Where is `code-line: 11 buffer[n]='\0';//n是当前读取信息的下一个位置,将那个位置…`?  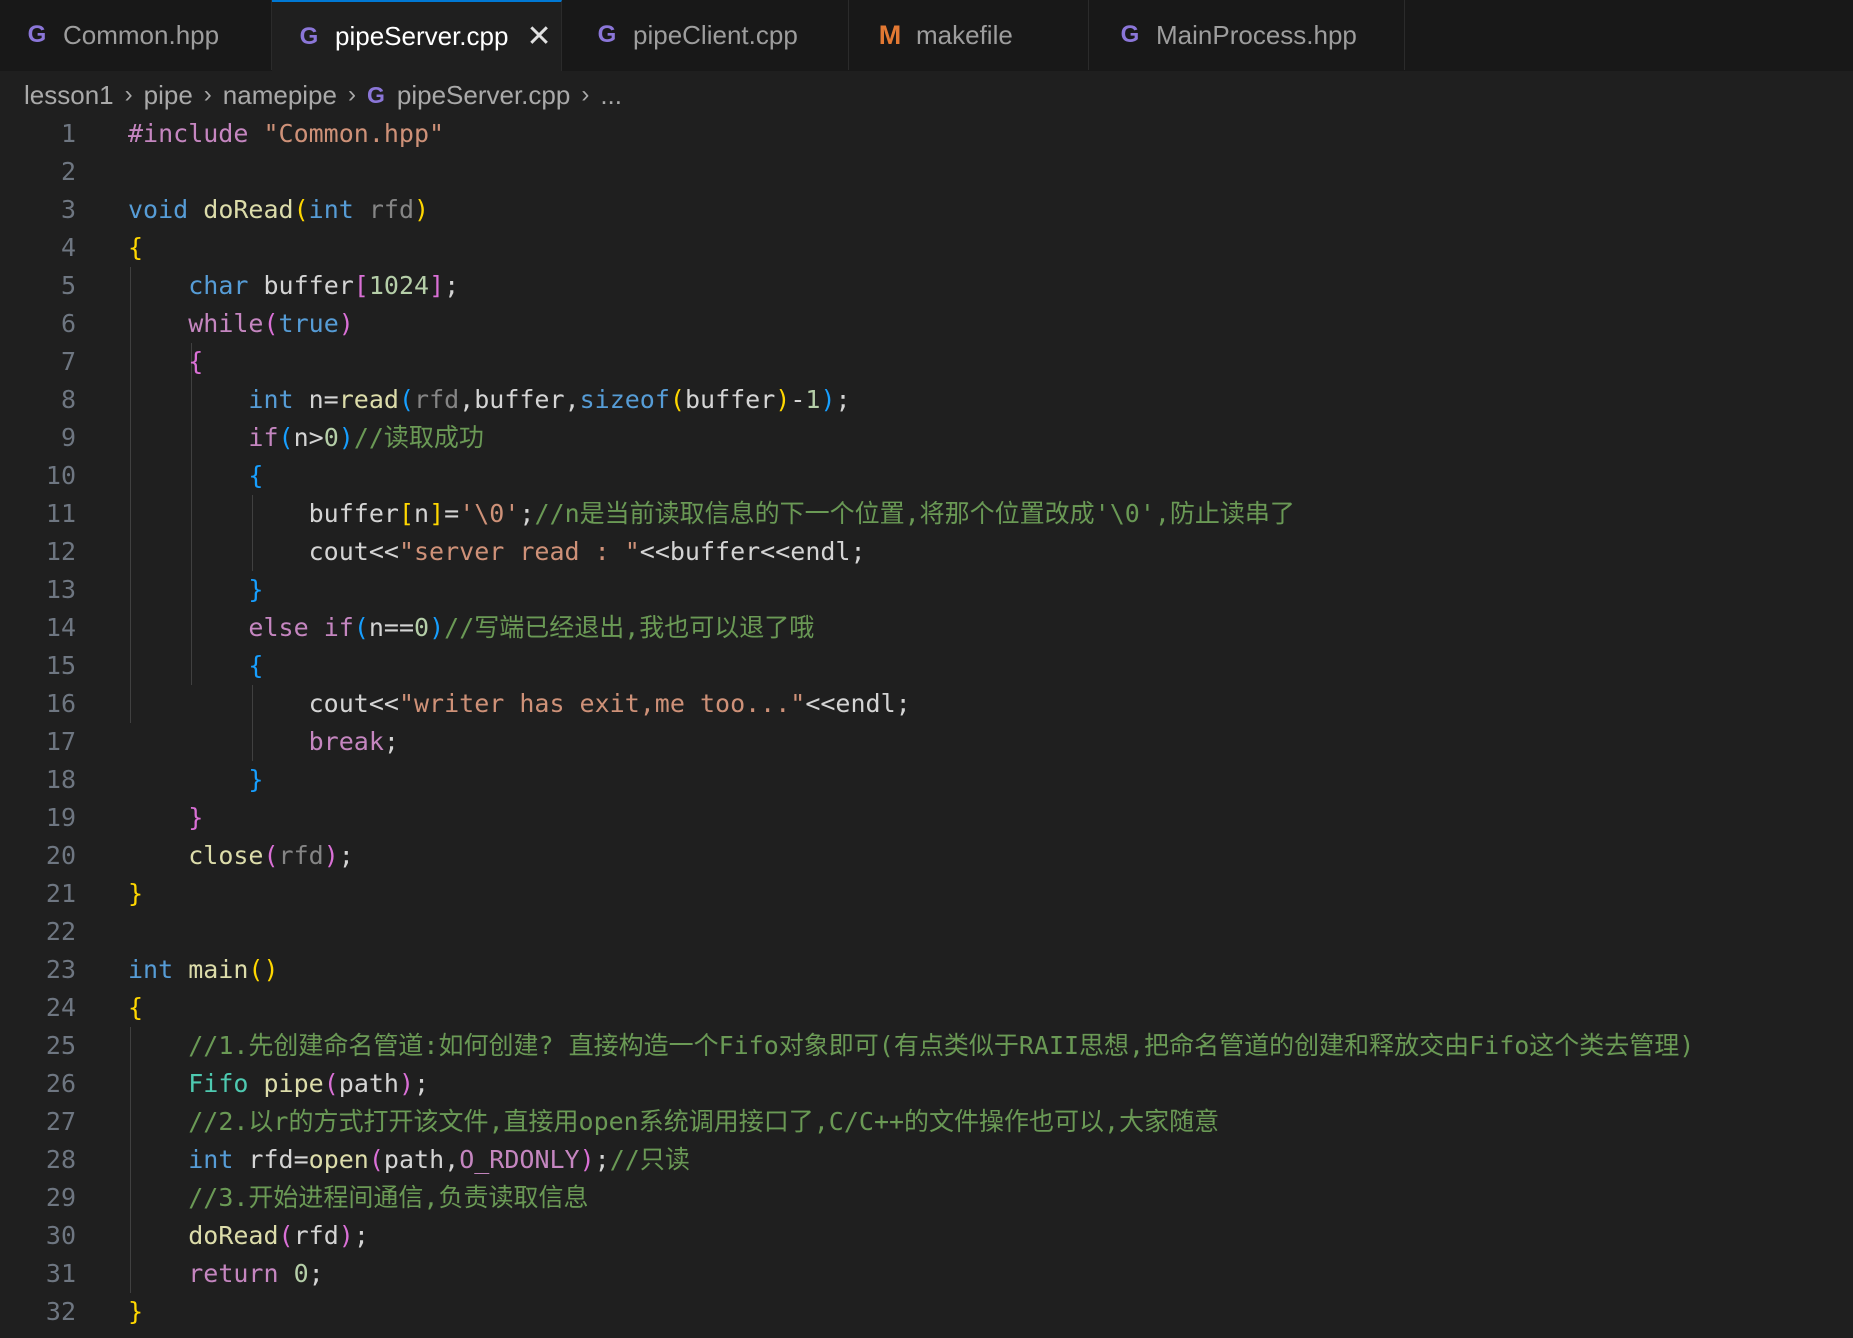
code-line: 11 buffer[n]='\0';//n是当前读取信息的下一个位置,将那个位置… is located at coordinates (926, 514).